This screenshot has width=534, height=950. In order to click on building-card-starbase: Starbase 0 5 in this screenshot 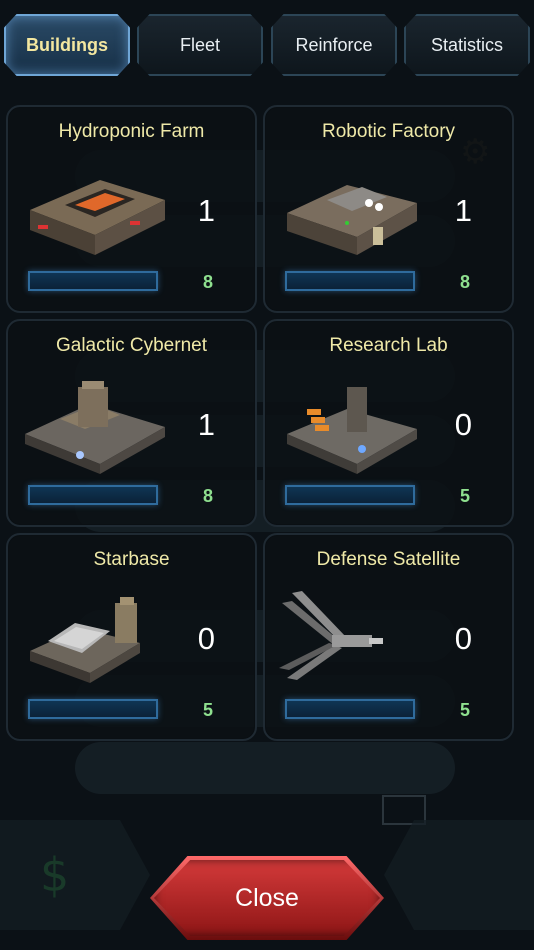, I will do `click(131, 637)`.